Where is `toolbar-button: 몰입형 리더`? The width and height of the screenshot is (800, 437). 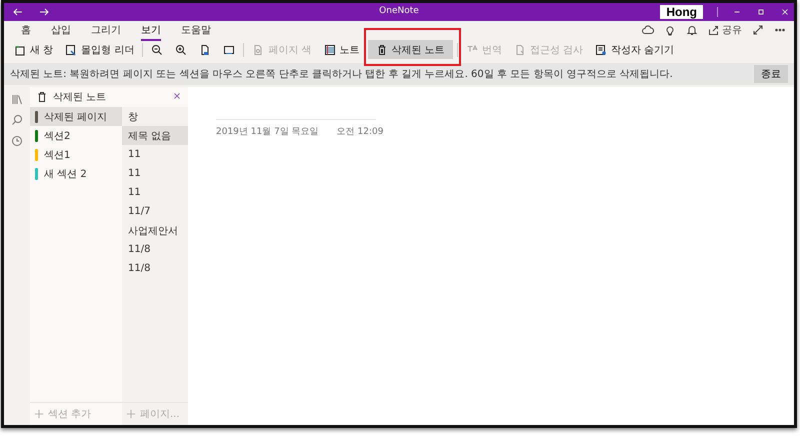
toolbar-button: 몰입형 리더 is located at coordinates (99, 49).